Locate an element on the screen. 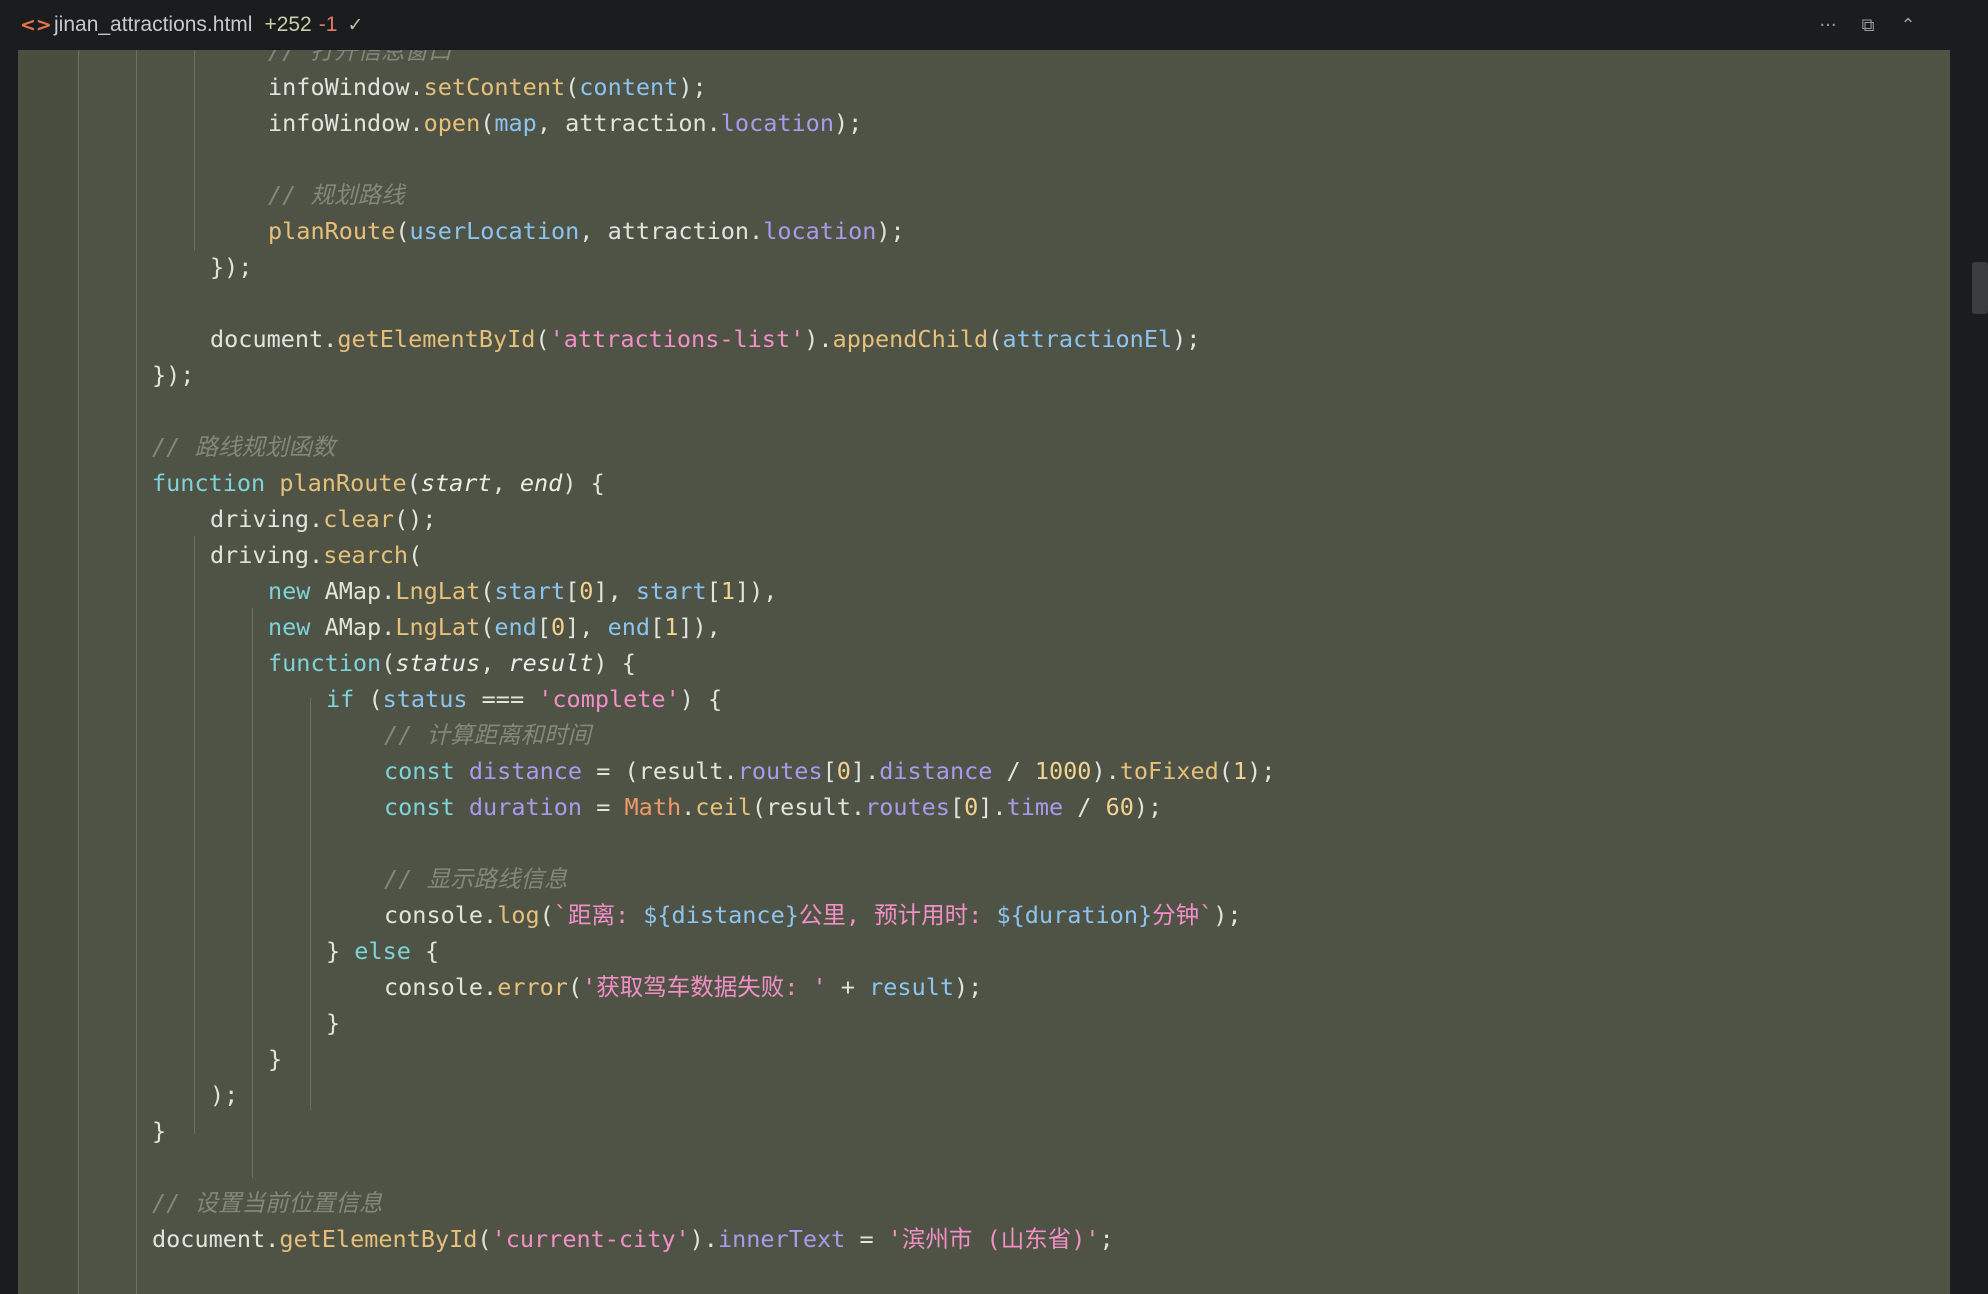 Image resolution: width=1988 pixels, height=1294 pixels. more-options-icon: ··· is located at coordinates (1828, 25).